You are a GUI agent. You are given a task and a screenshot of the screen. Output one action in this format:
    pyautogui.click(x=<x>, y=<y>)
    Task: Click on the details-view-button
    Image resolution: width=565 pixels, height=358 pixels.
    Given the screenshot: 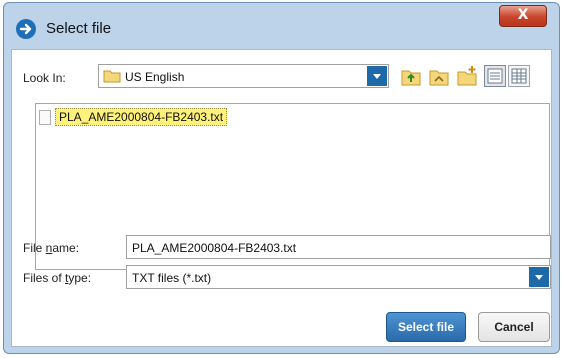 What is the action you would take?
    pyautogui.click(x=519, y=76)
    